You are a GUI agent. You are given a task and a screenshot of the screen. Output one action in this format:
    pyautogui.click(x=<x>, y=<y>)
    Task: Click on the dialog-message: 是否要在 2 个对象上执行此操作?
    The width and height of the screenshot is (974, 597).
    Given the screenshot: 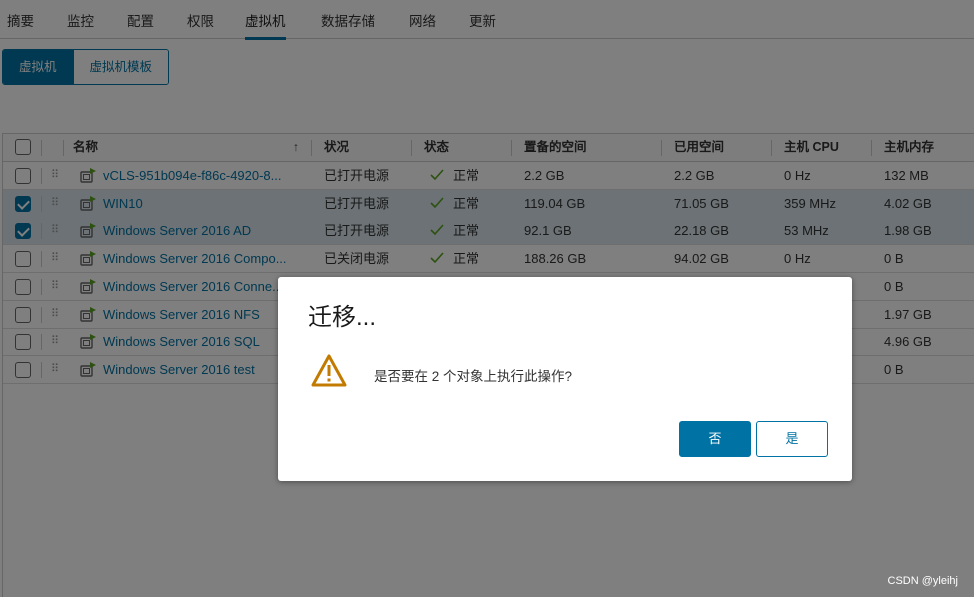 What is the action you would take?
    pyautogui.click(x=473, y=376)
    